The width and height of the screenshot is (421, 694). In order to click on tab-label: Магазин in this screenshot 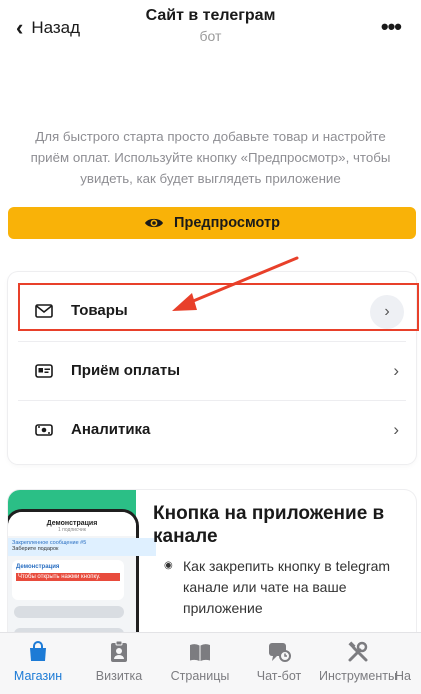, I will do `click(38, 676)`.